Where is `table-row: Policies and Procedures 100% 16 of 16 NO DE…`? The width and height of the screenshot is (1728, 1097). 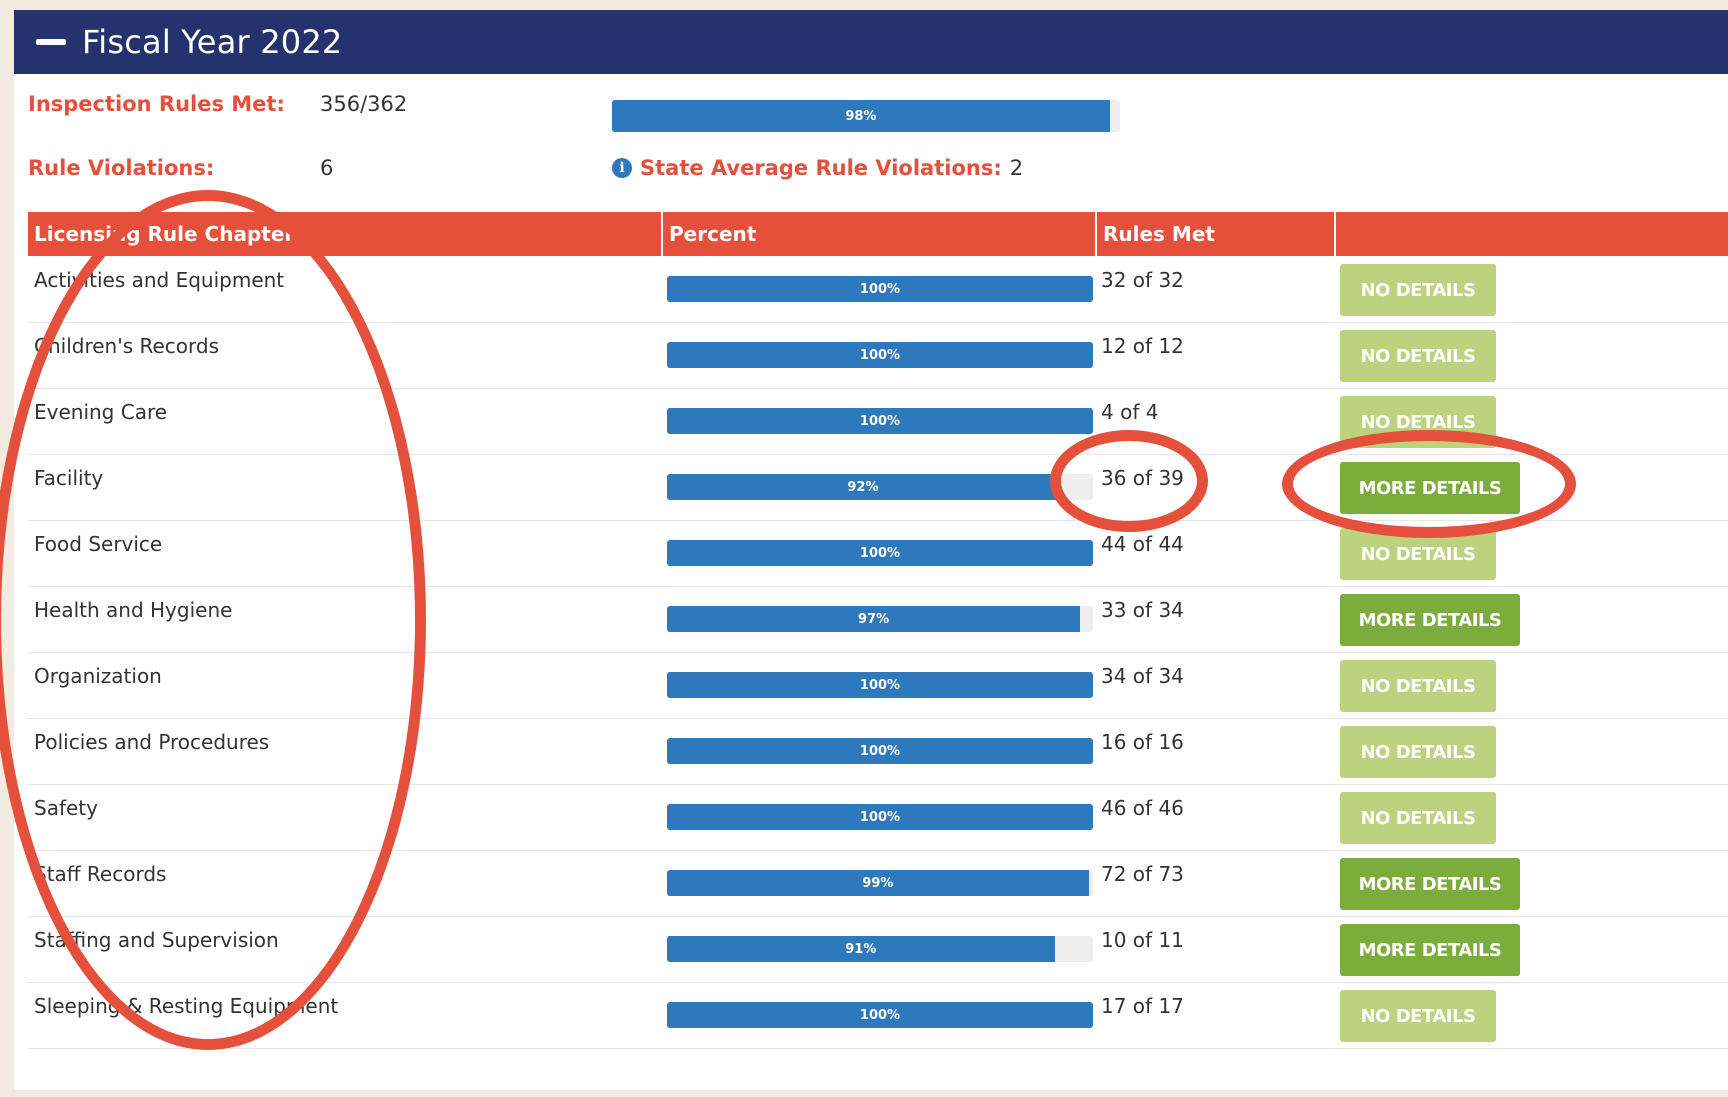 table-row: Policies and Procedures 100% 16 of 16 NO DE… is located at coordinates (878, 751).